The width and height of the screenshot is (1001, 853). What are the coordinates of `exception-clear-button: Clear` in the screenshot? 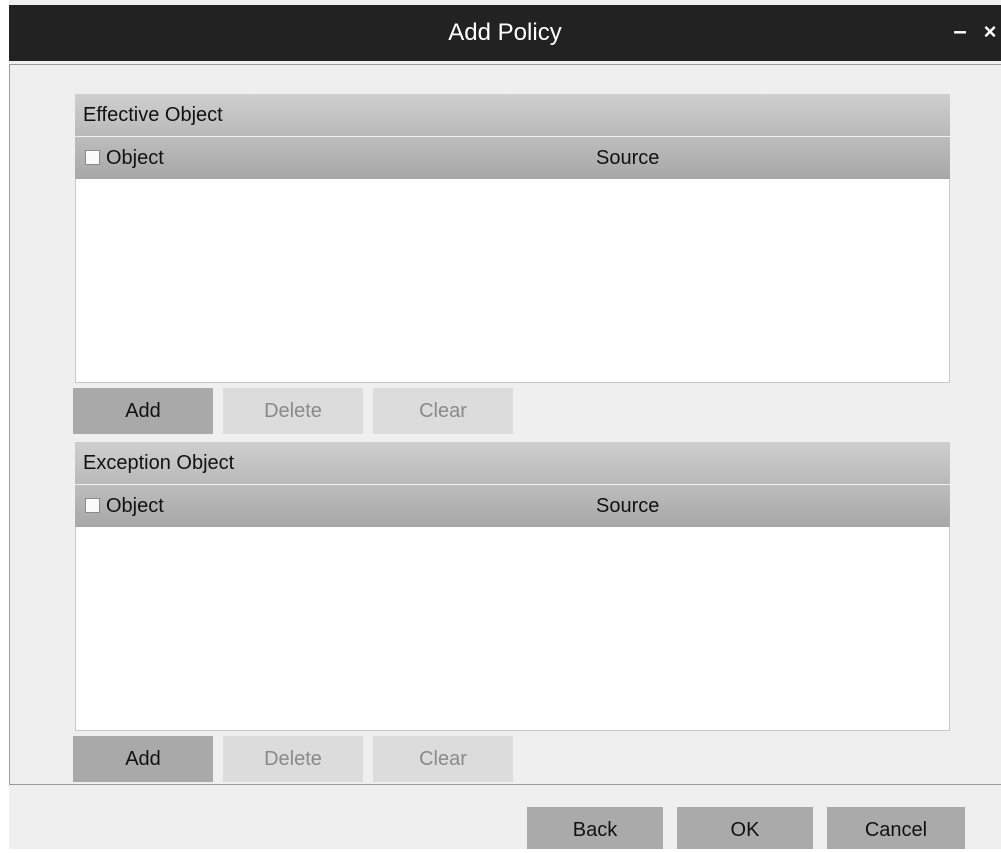 It's located at (443, 759).